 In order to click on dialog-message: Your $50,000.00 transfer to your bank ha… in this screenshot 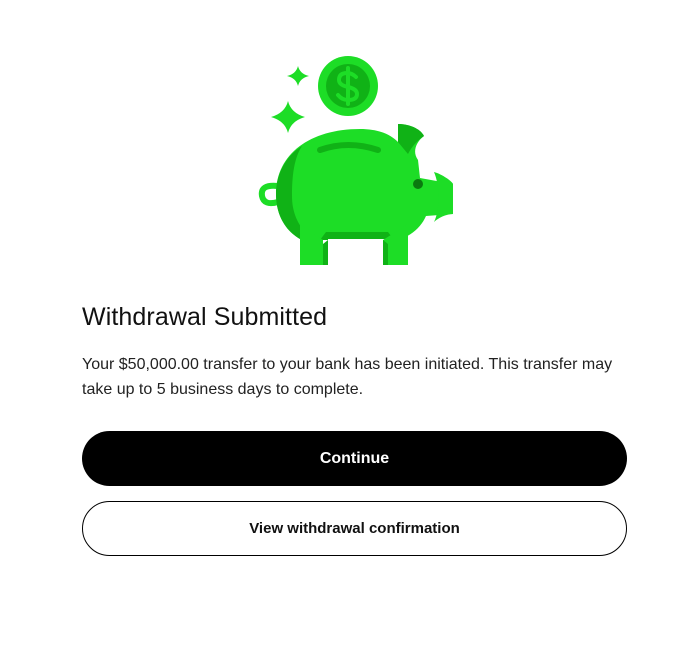, I will do `click(347, 377)`.